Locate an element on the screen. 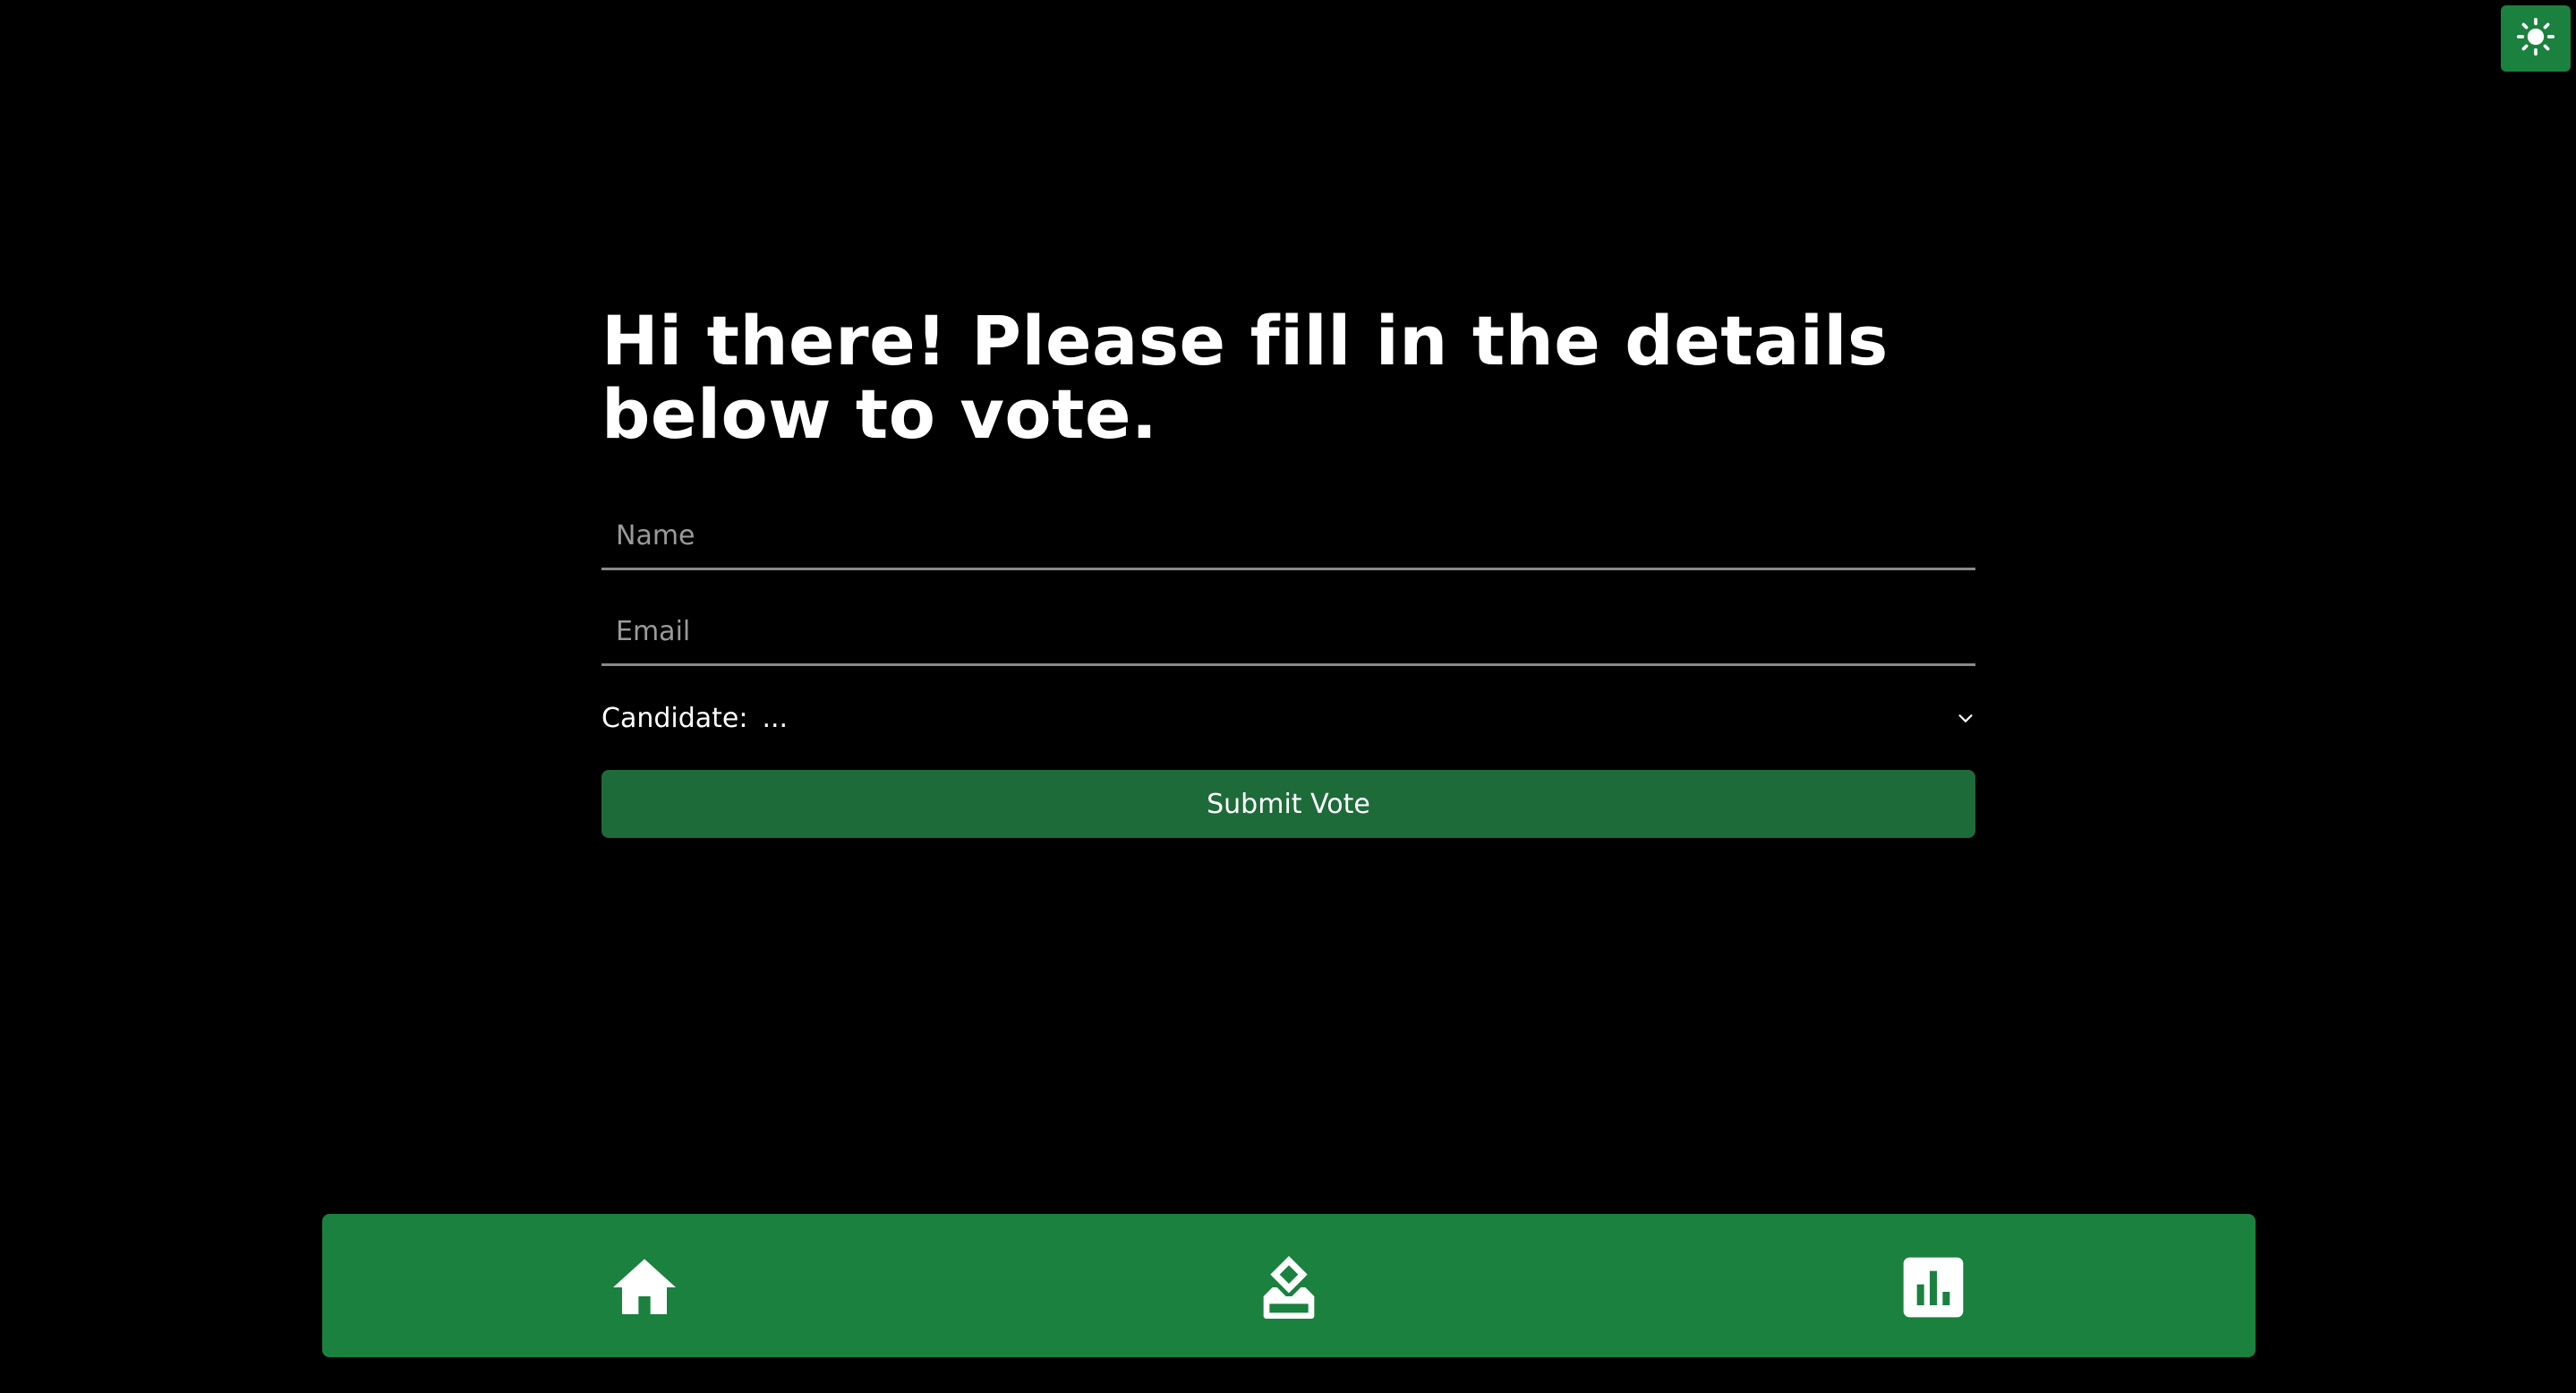  email-input is located at coordinates (1288, 627).